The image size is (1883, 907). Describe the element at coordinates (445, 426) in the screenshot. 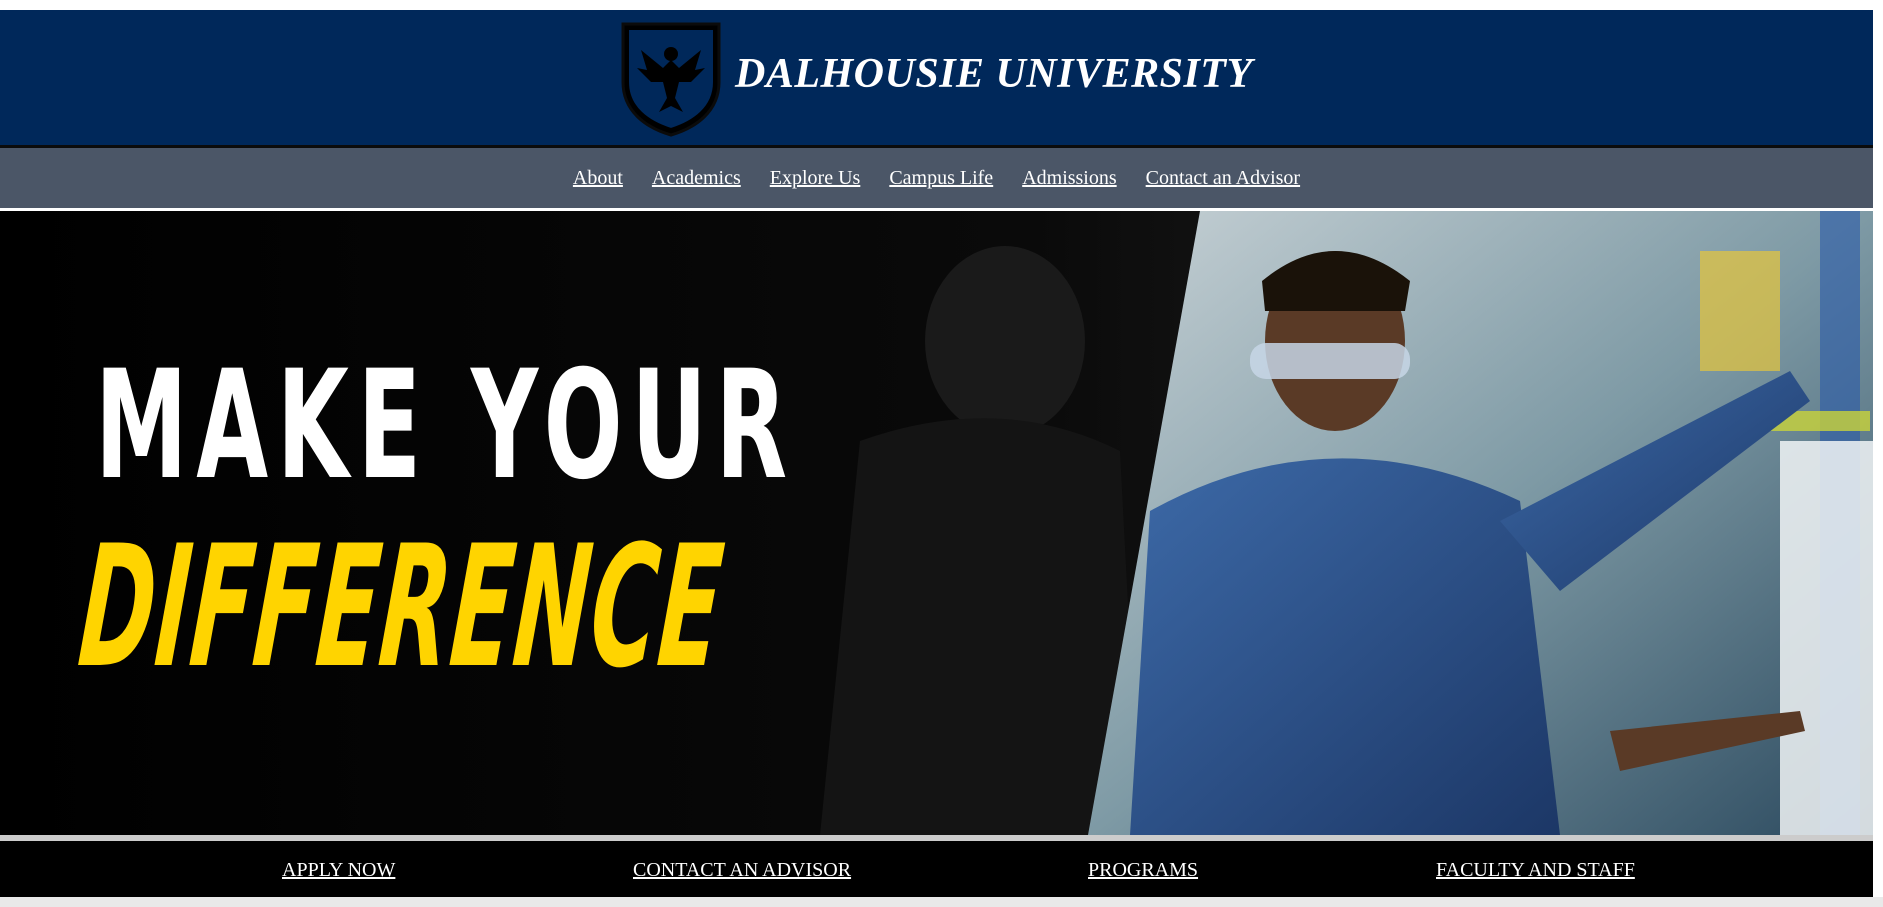

I see `hero-headline-line1: MAKE YOUR` at that location.